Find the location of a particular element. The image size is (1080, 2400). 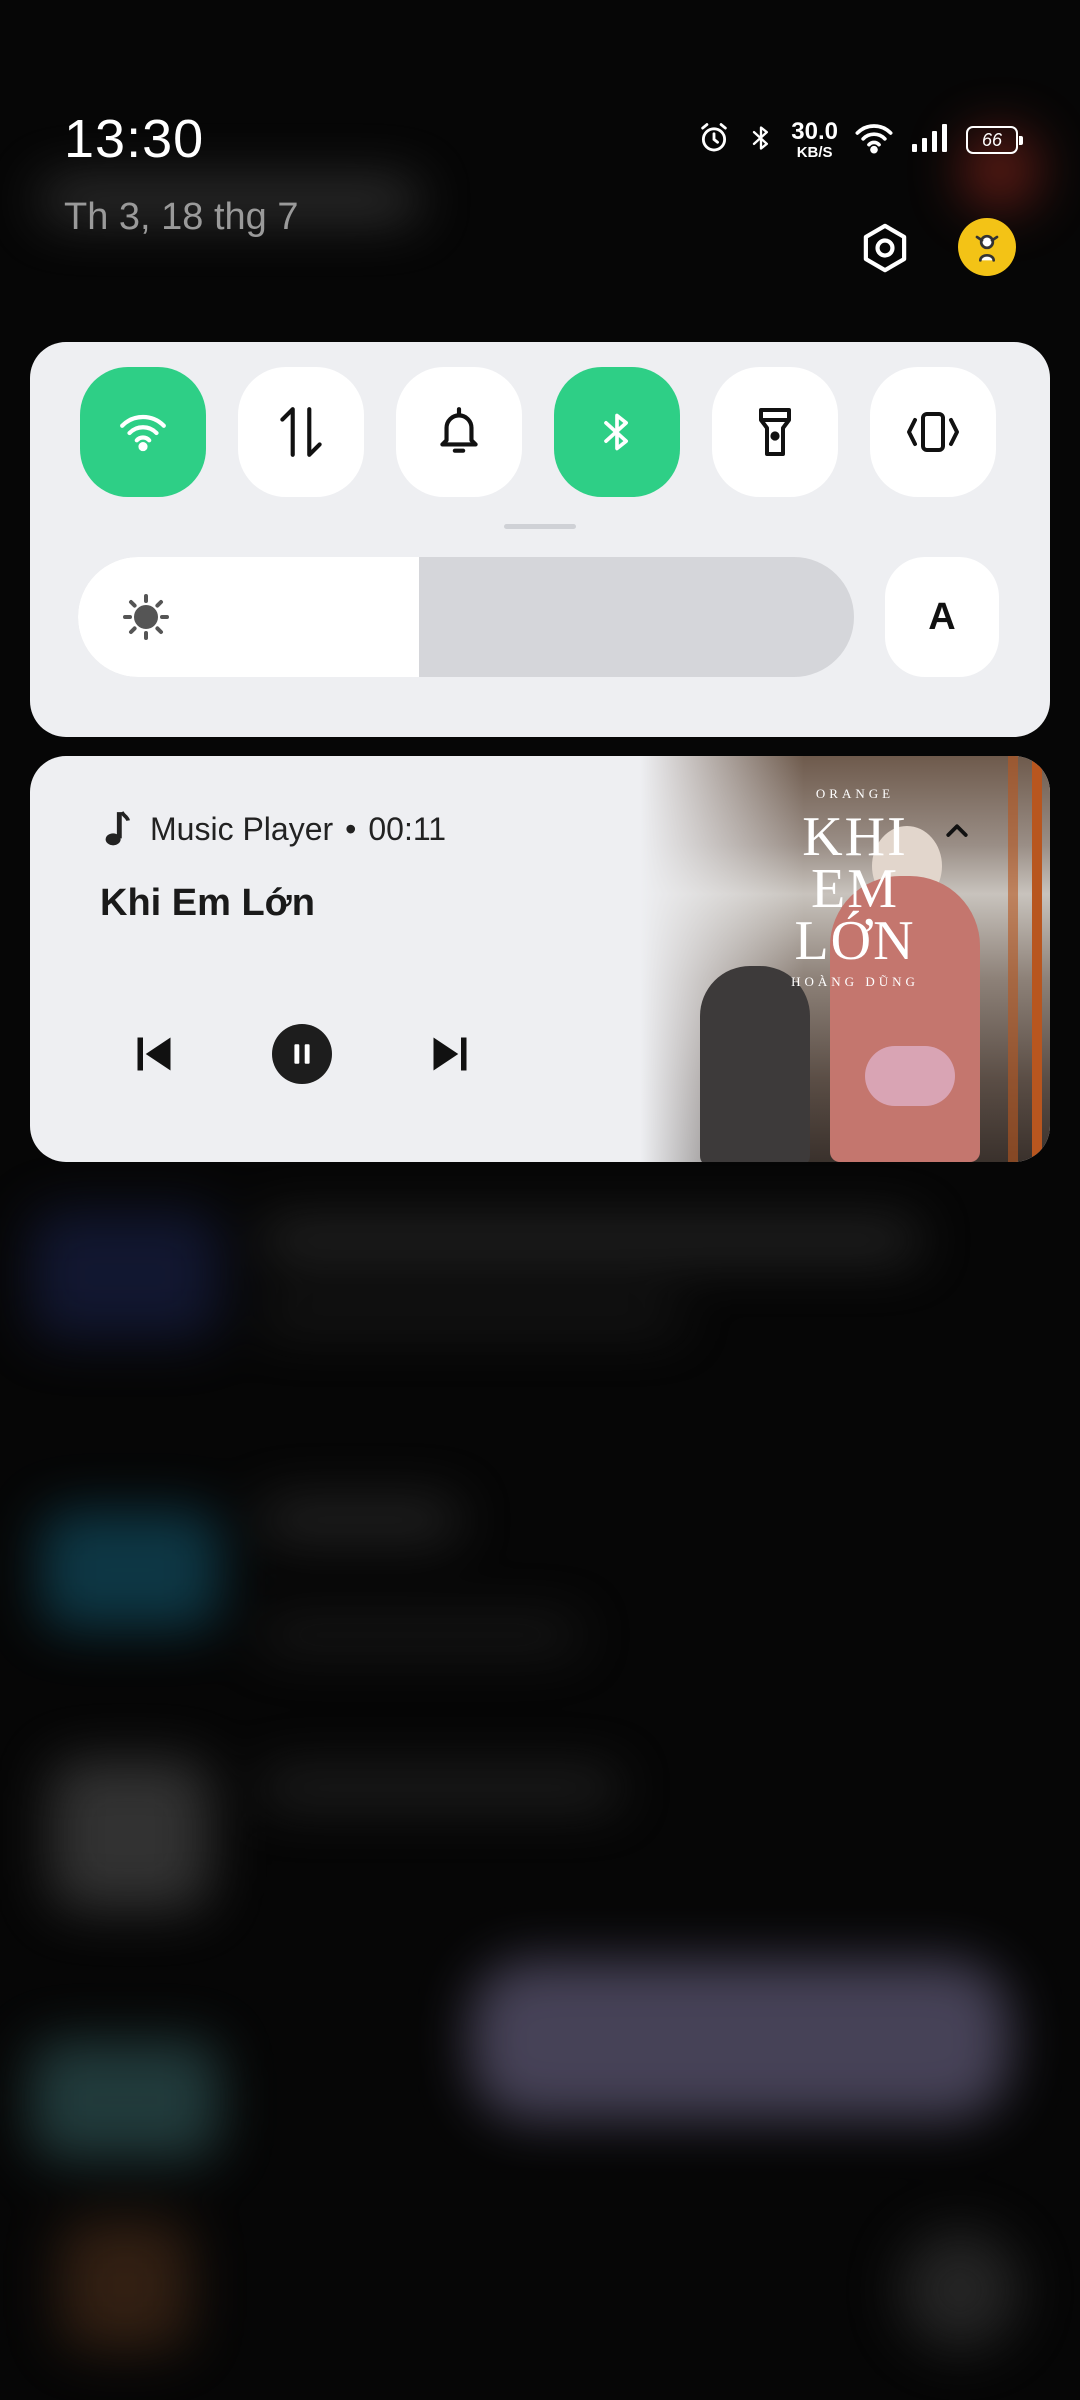

album-art-top-text: ORANGE is located at coordinates (855, 793).